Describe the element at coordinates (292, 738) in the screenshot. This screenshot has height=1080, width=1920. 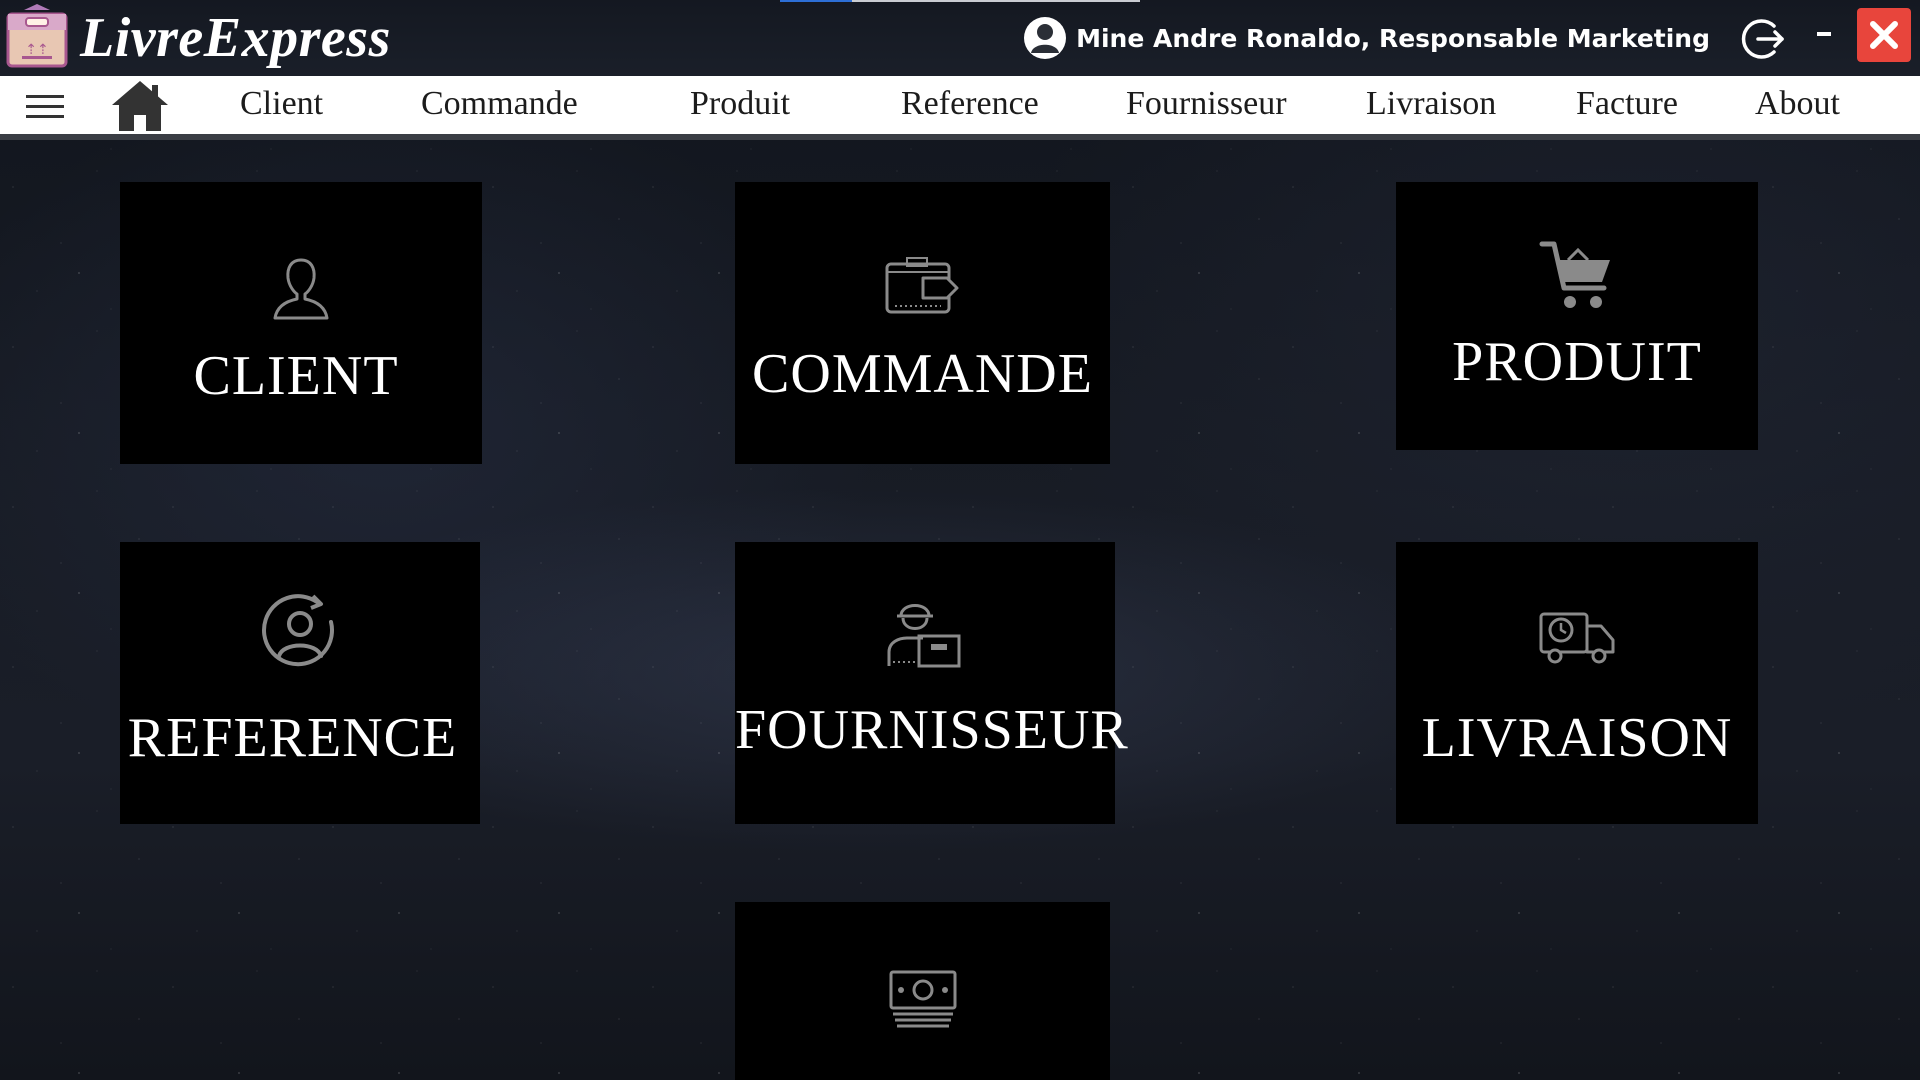
I see `tile-reference-label: REFERENCE` at that location.